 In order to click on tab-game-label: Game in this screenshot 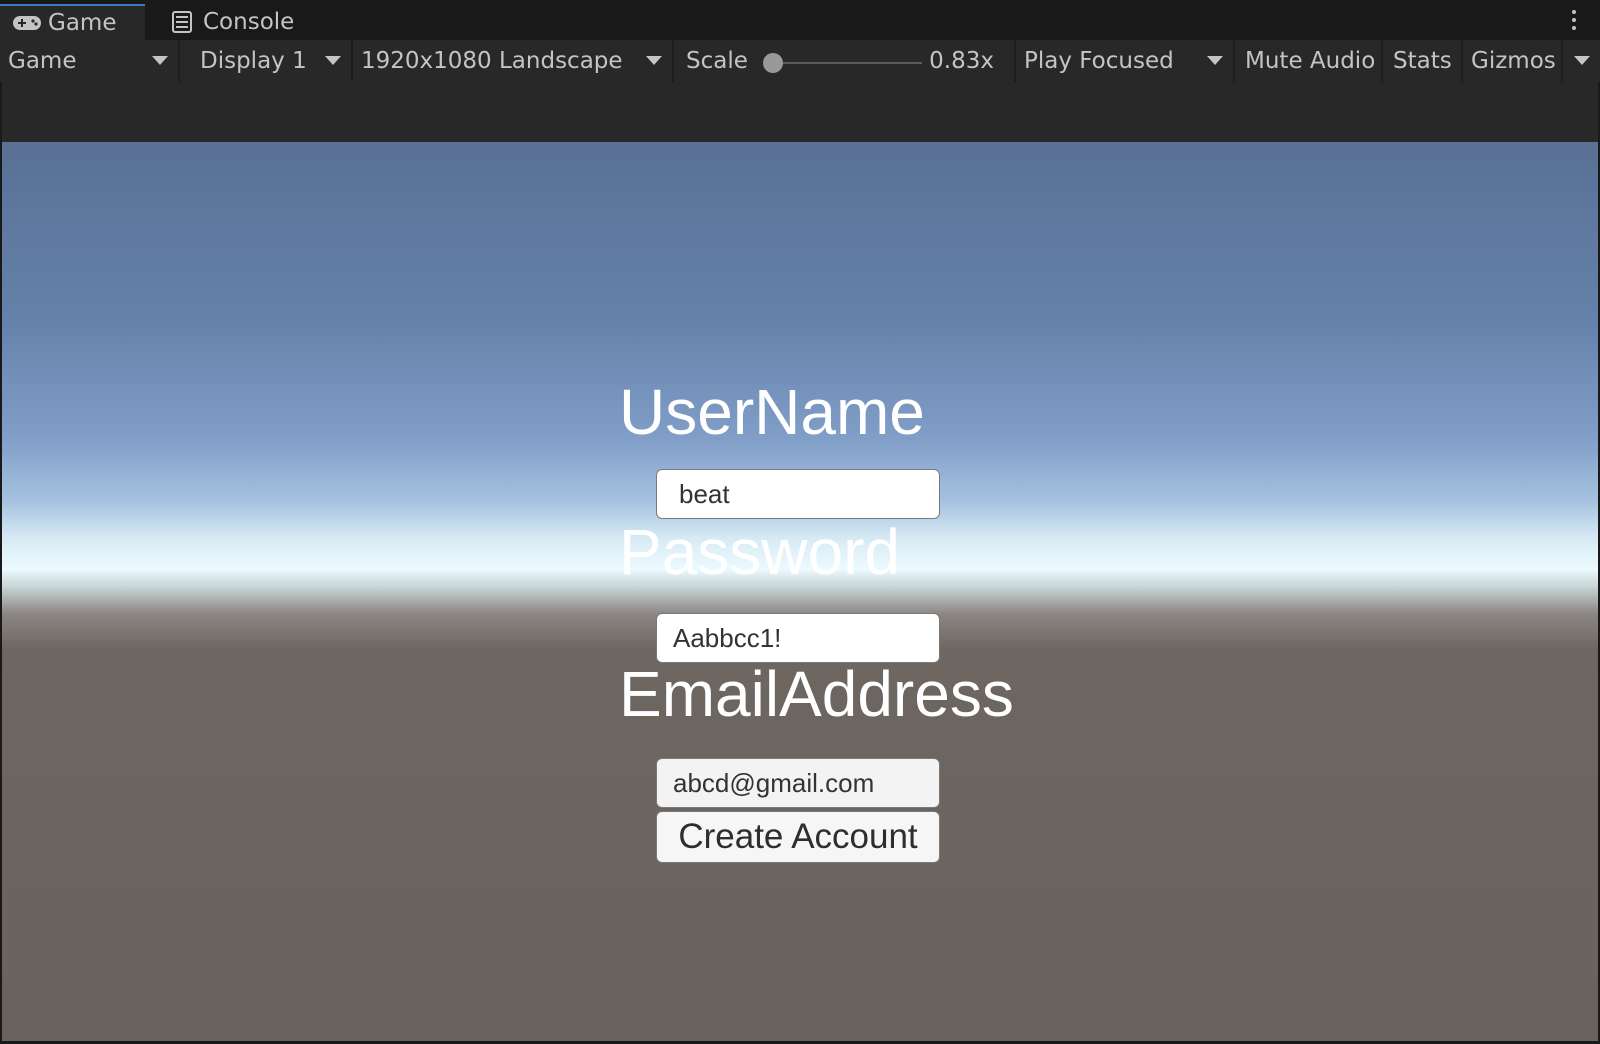, I will do `click(82, 23)`.